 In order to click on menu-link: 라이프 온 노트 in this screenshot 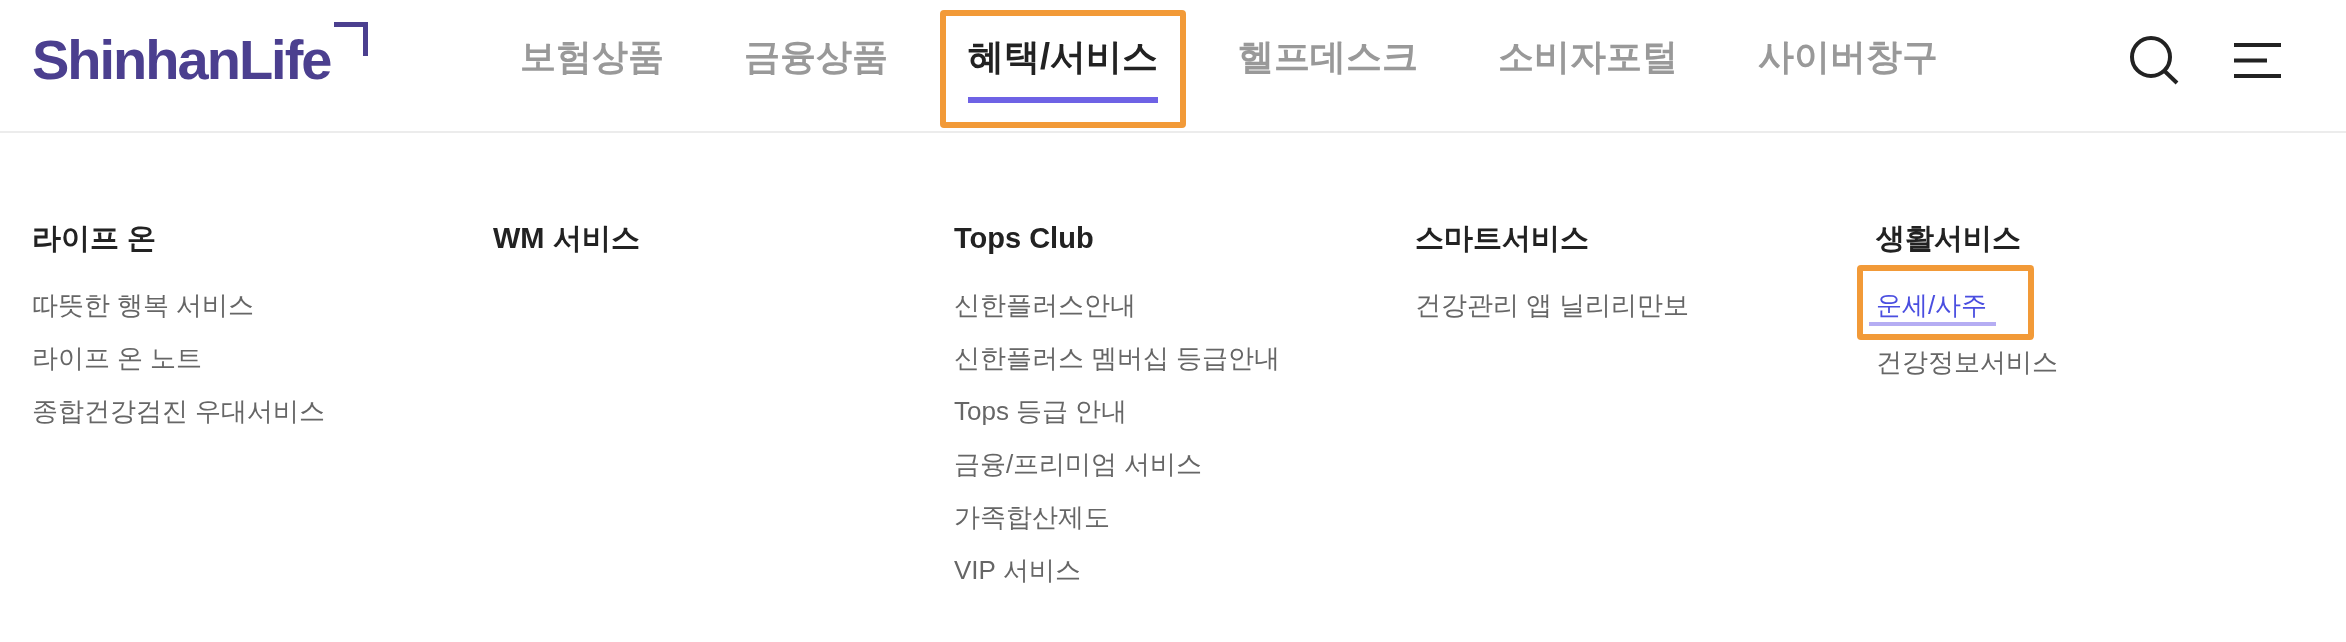, I will do `click(117, 358)`.